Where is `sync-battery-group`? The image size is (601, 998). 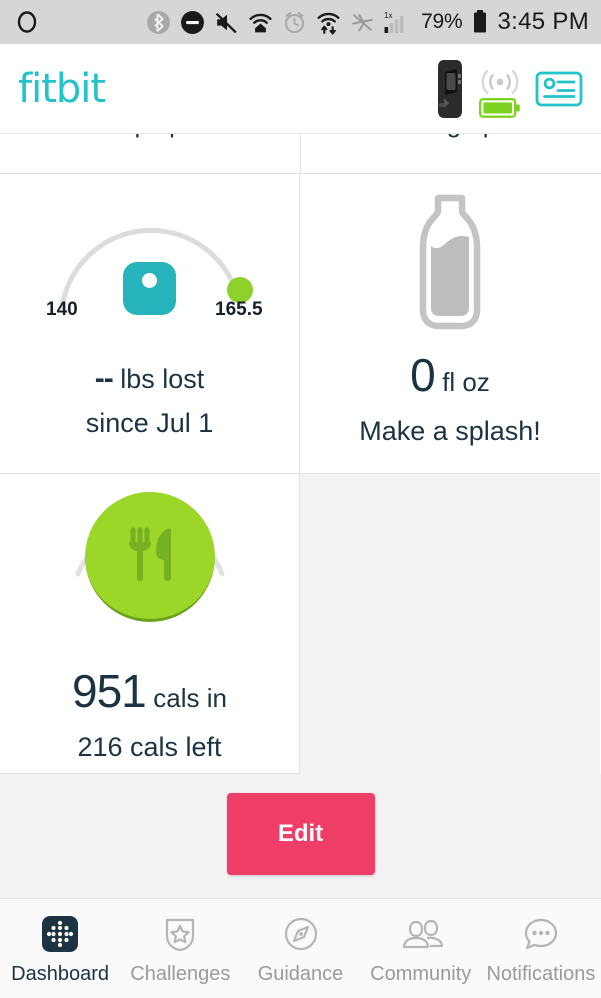 sync-battery-group is located at coordinates (500, 94).